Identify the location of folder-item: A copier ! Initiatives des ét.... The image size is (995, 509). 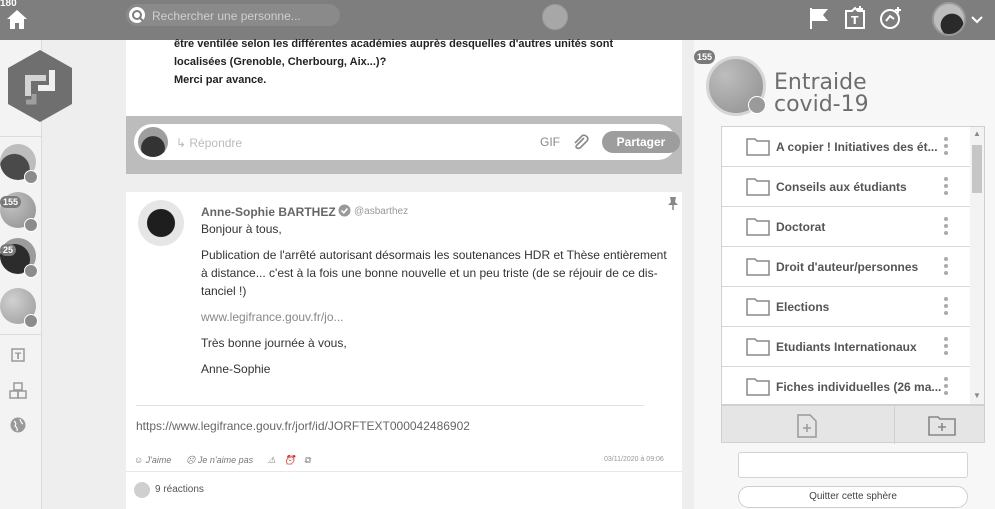
(846, 147).